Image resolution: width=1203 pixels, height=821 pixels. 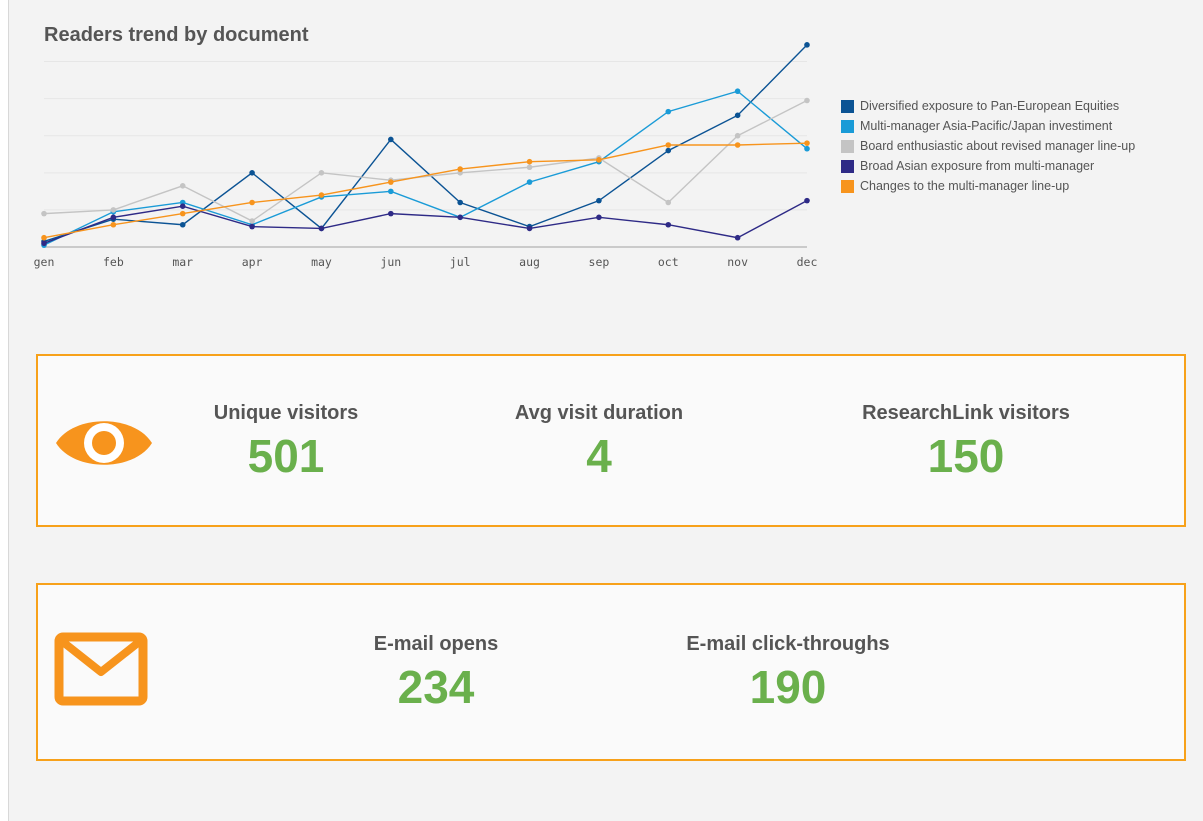 What do you see at coordinates (599, 262) in the screenshot?
I see `x-tick-label: sep` at bounding box center [599, 262].